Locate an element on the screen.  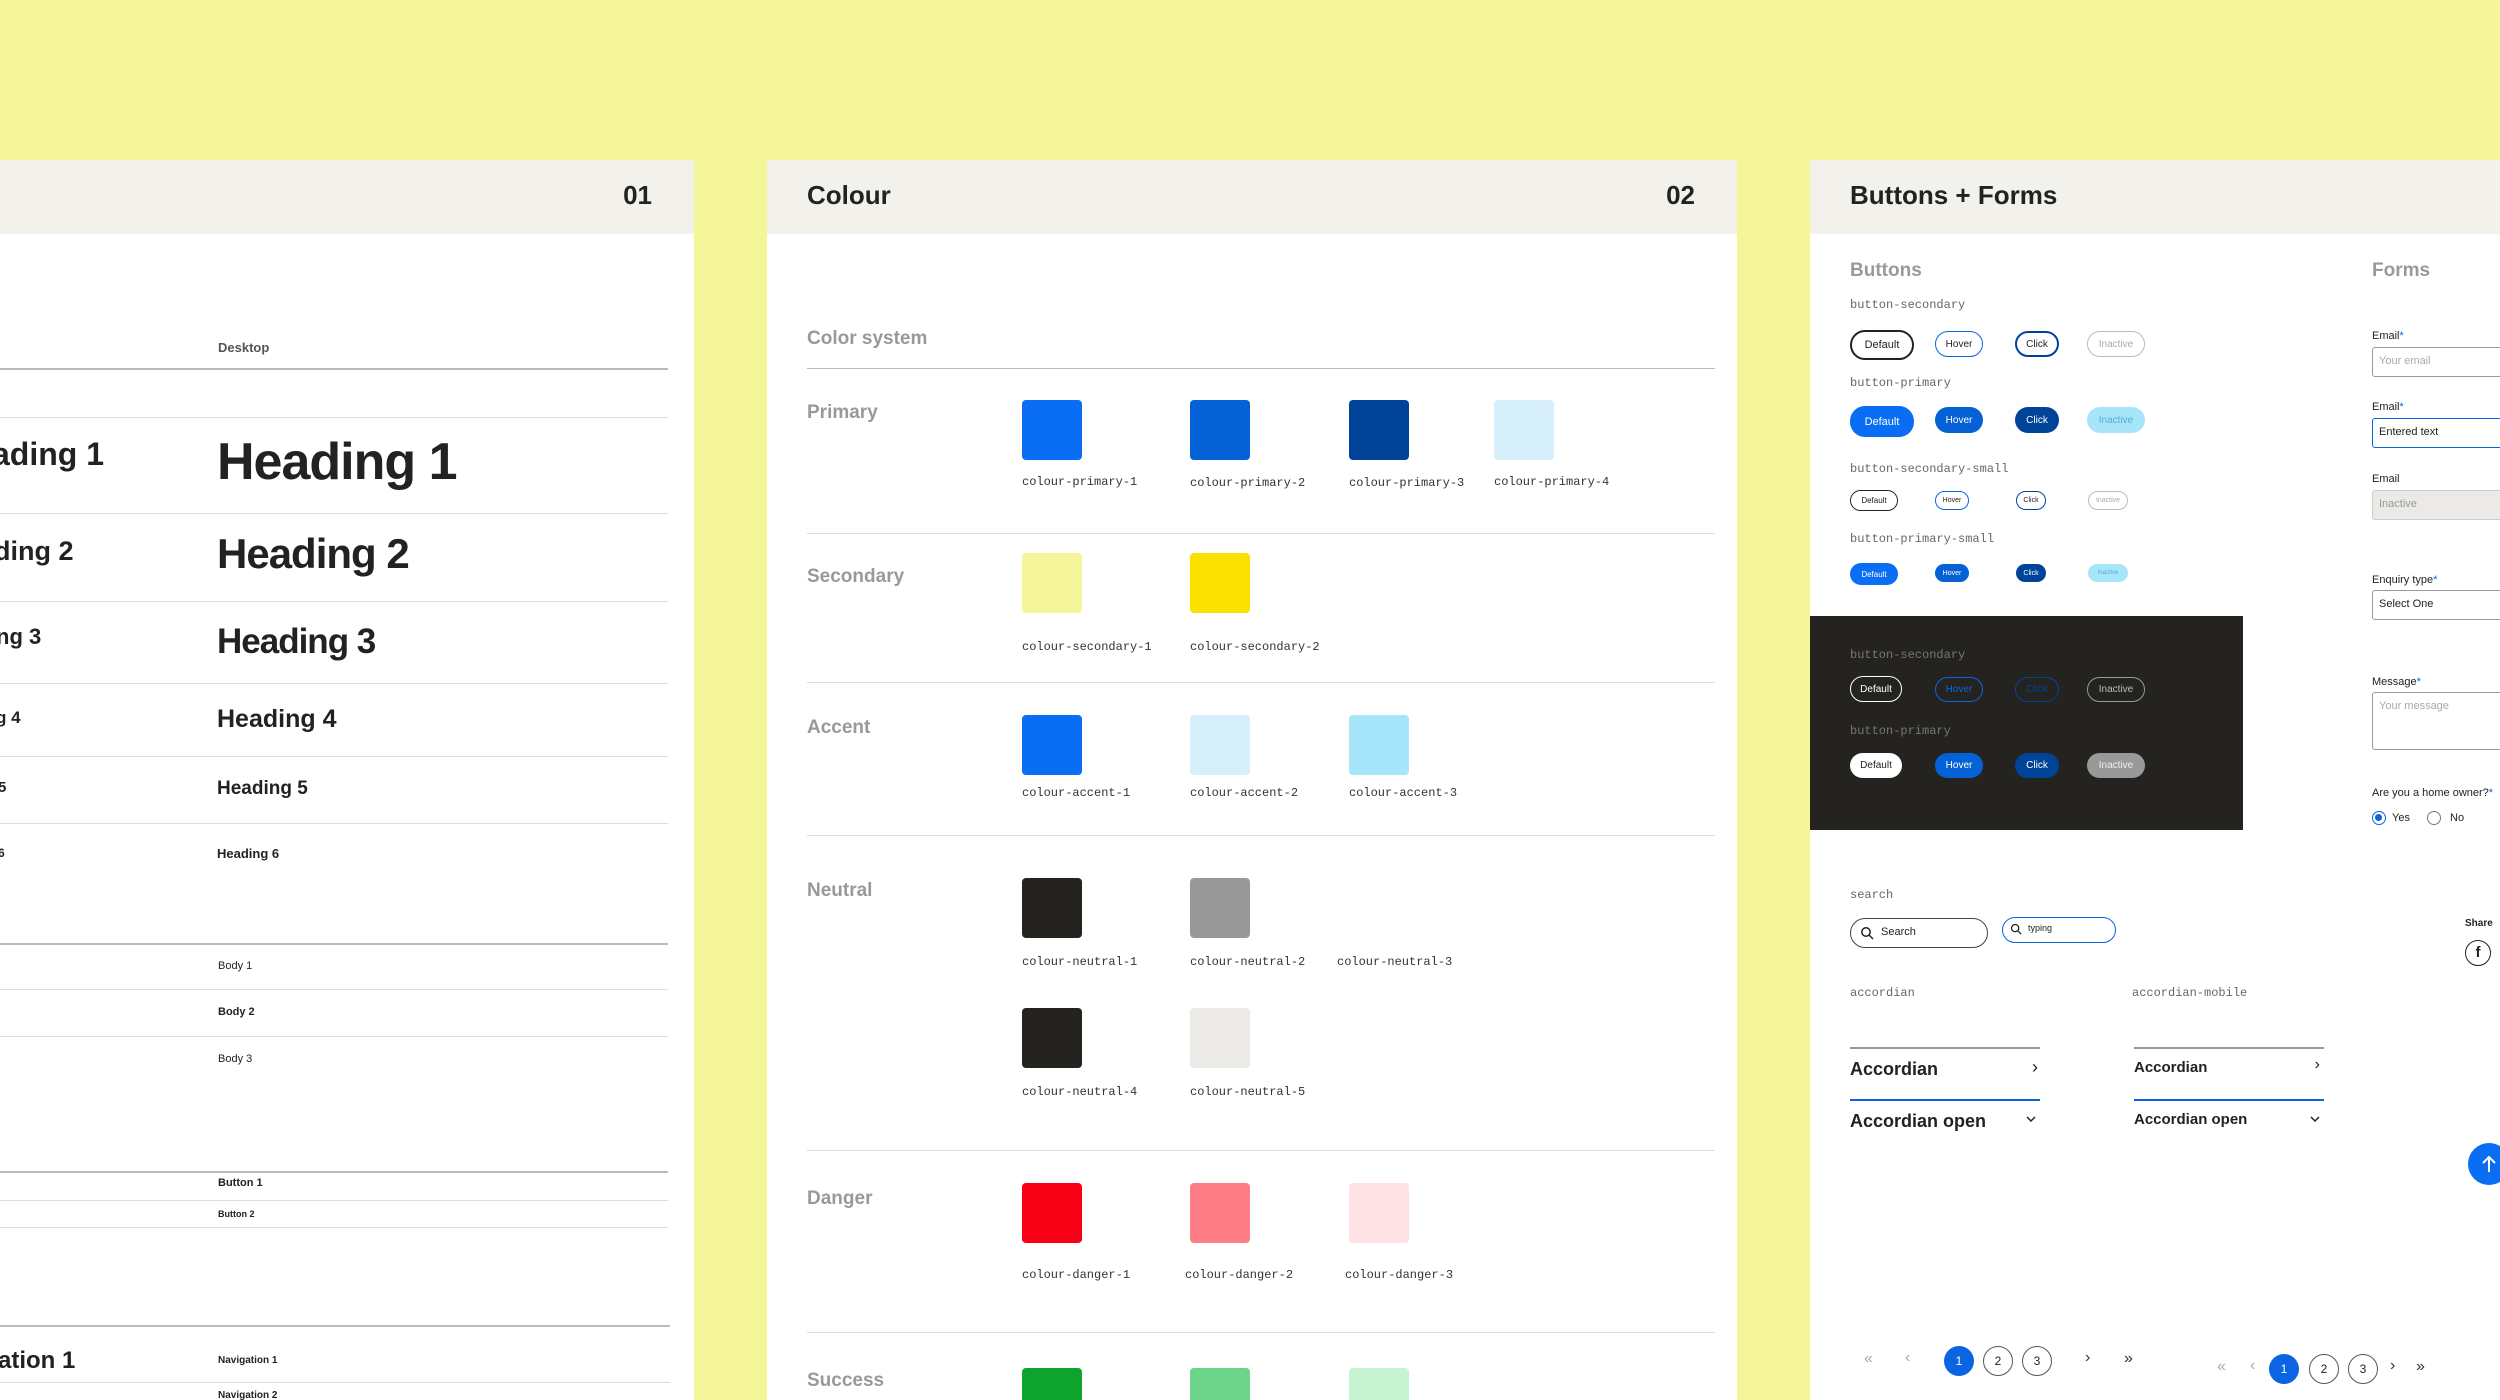
primary-small-inactive-button: Inactive is located at coordinates (2108, 573).